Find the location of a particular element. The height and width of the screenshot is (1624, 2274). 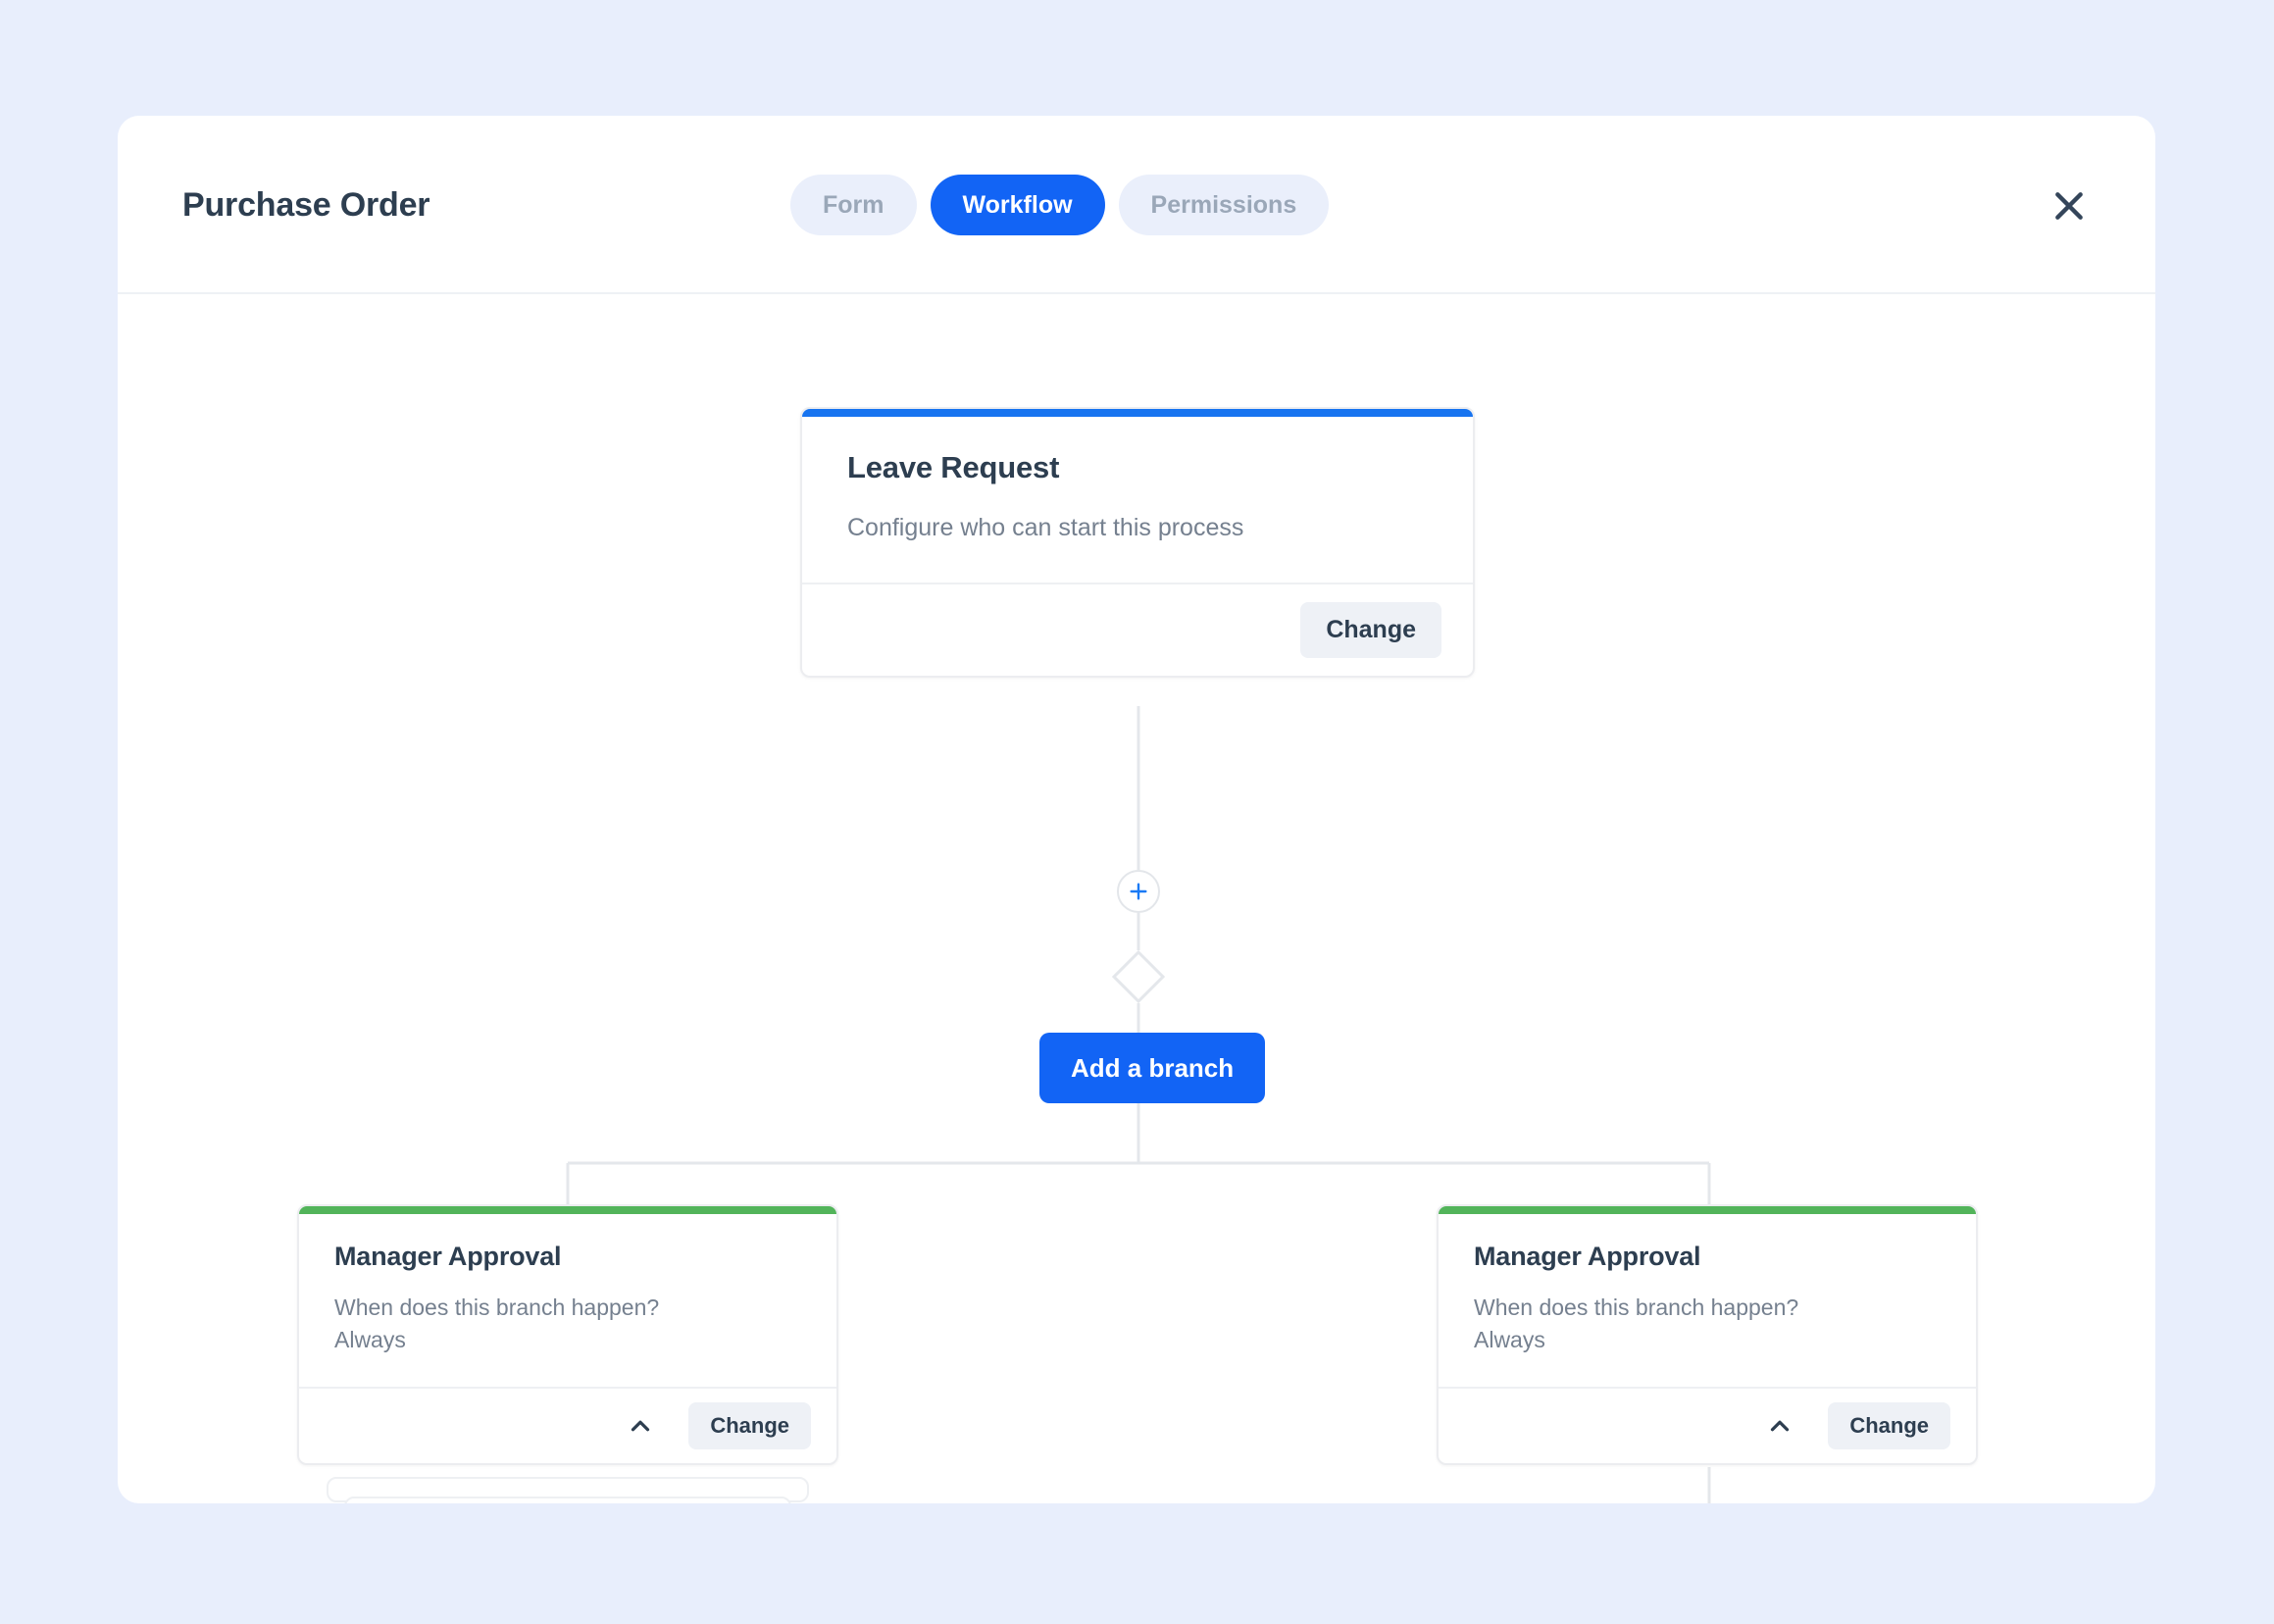

tab-bar: Form Workflow Permissions is located at coordinates (1060, 205).